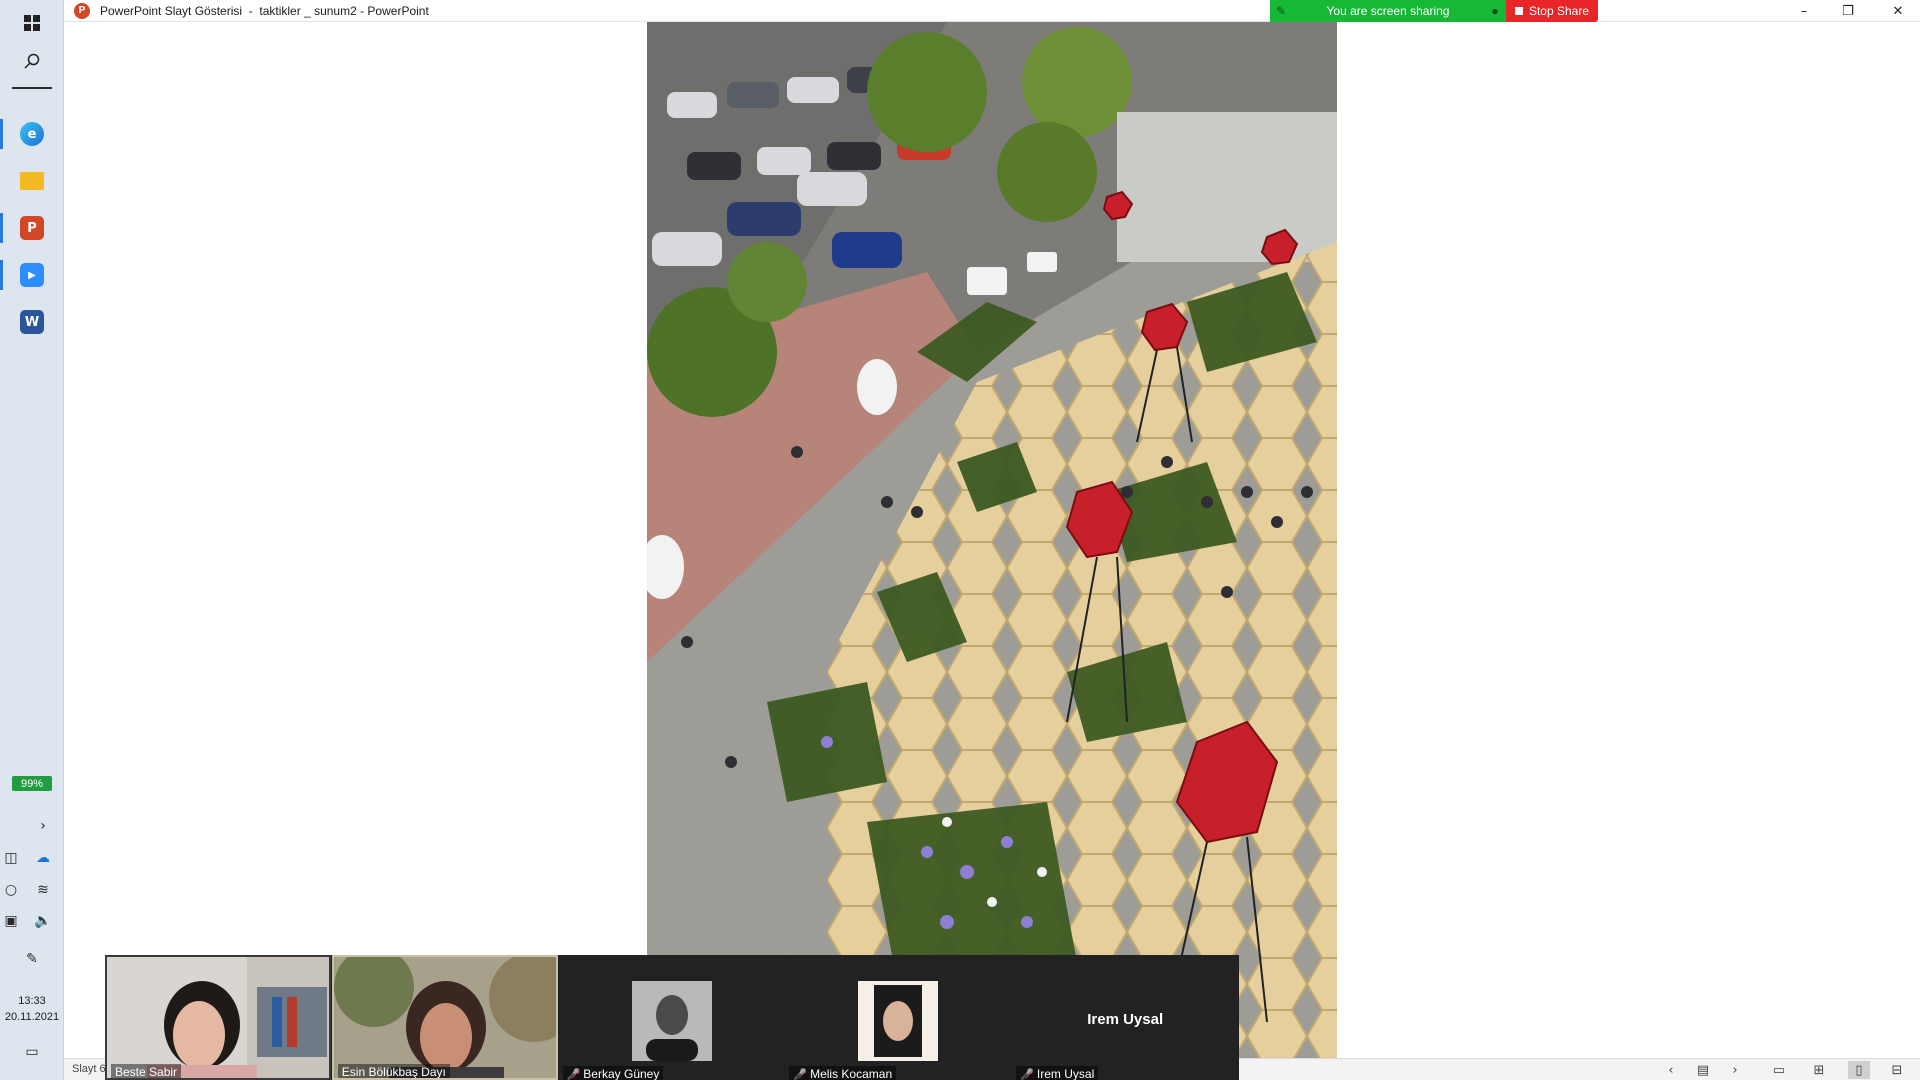 This screenshot has height=1080, width=1920. Describe the element at coordinates (1779, 1070) in the screenshot. I see `normal-view-icon: ▭` at that location.